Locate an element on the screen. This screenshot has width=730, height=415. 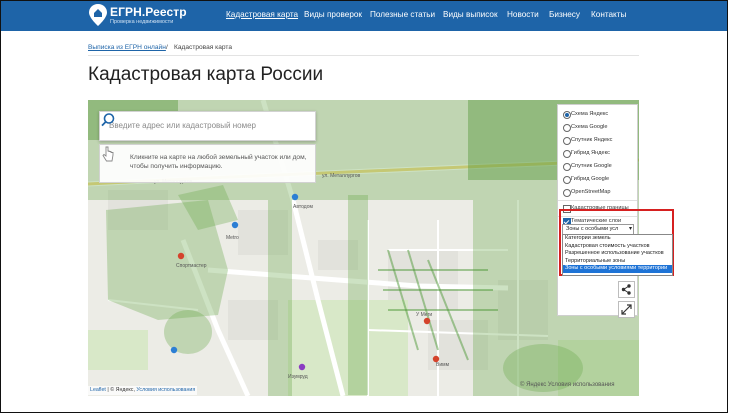
radio-yandex-scheme is located at coordinates (567, 115).